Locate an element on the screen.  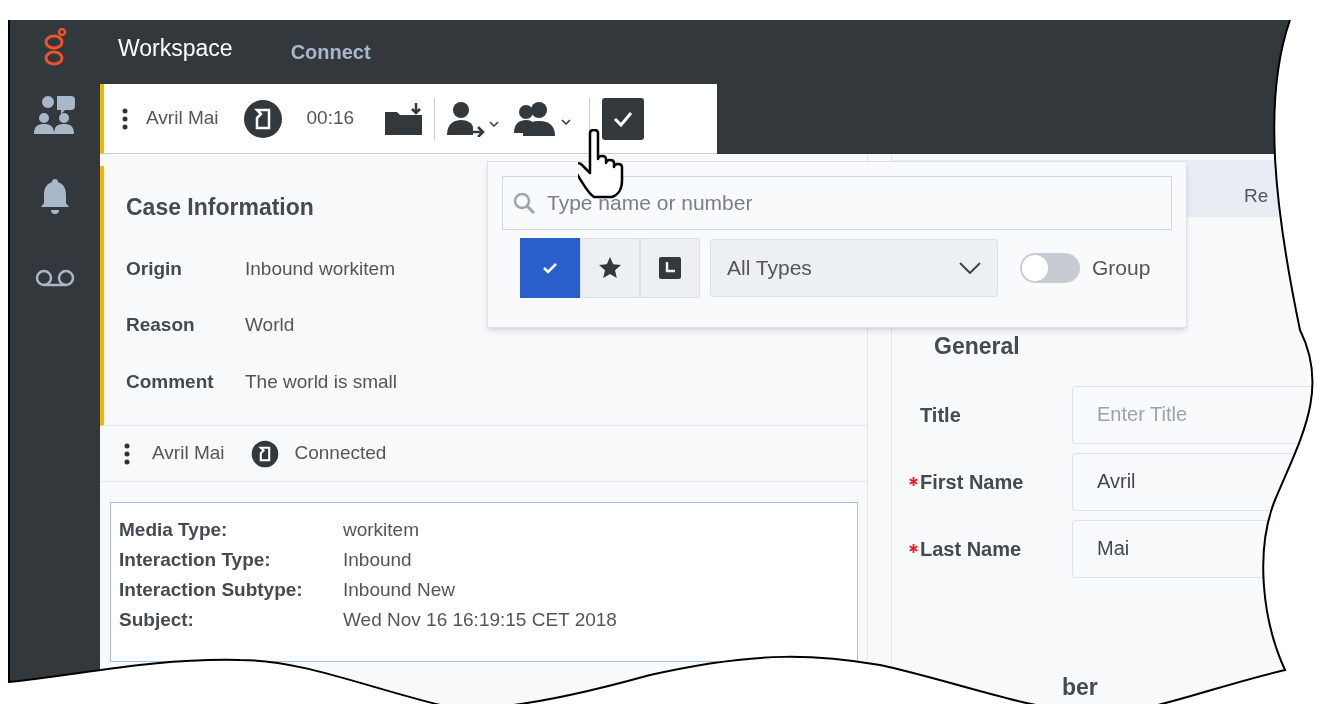
folder-download-icon is located at coordinates (404, 118).